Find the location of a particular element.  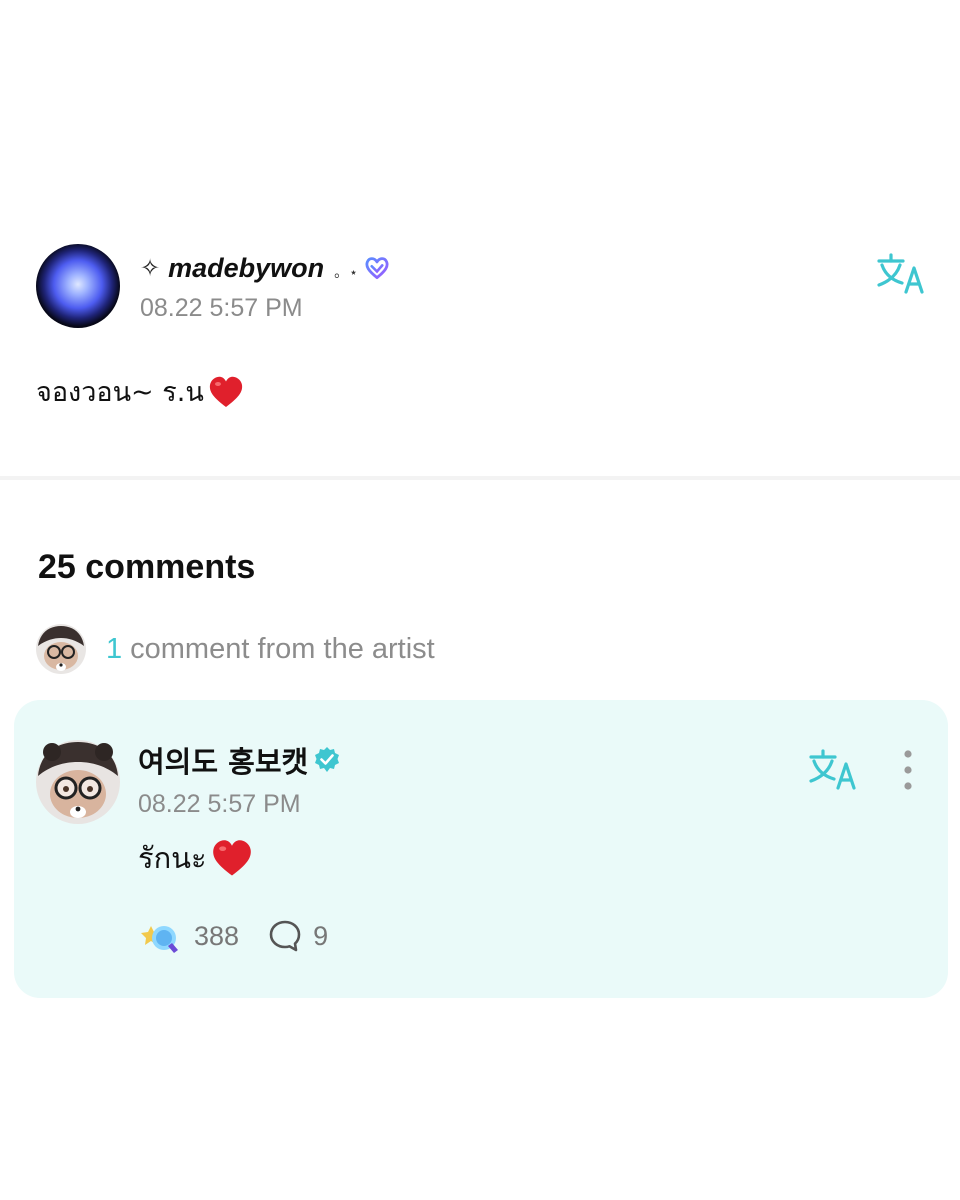

author-name: madebywon is located at coordinates (246, 268).